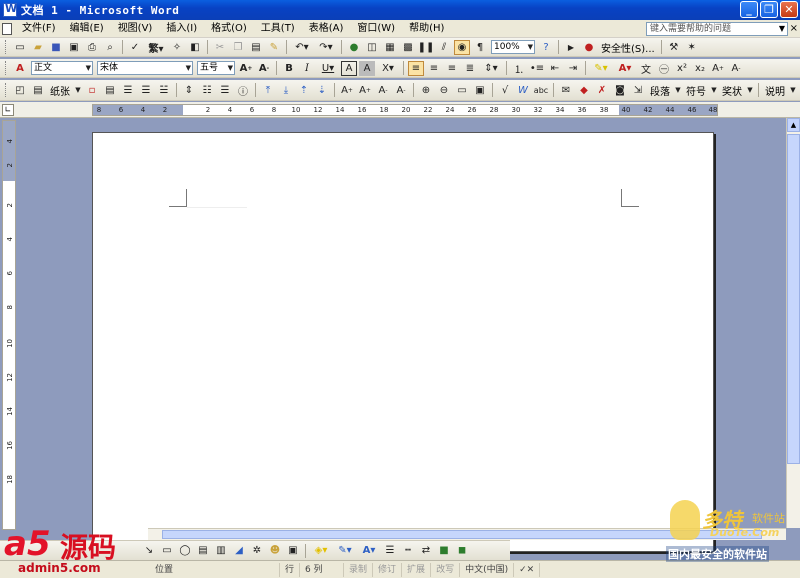 The image size is (800, 578). What do you see at coordinates (185, 550) in the screenshot?
I see `oval-tool-icon: ◯` at bounding box center [185, 550].